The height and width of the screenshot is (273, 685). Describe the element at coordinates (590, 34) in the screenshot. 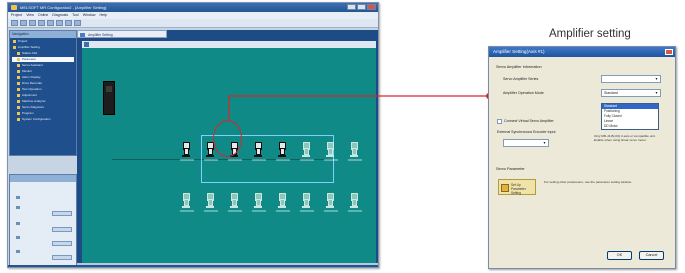

I see `amplifier-setting-caption: Amplifier setting` at that location.